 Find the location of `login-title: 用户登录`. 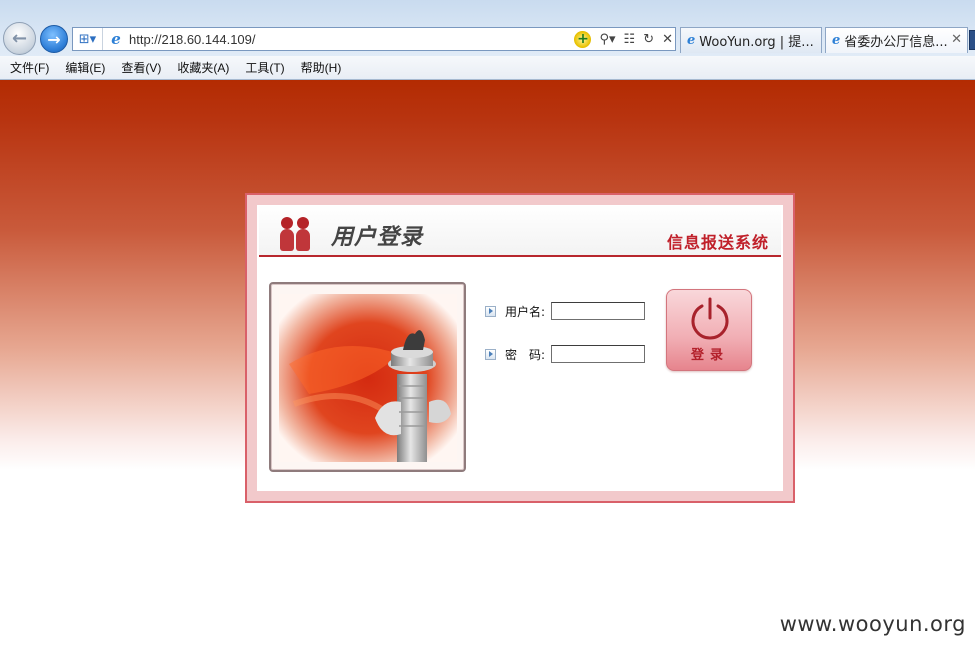

login-title: 用户登录 is located at coordinates (377, 237).